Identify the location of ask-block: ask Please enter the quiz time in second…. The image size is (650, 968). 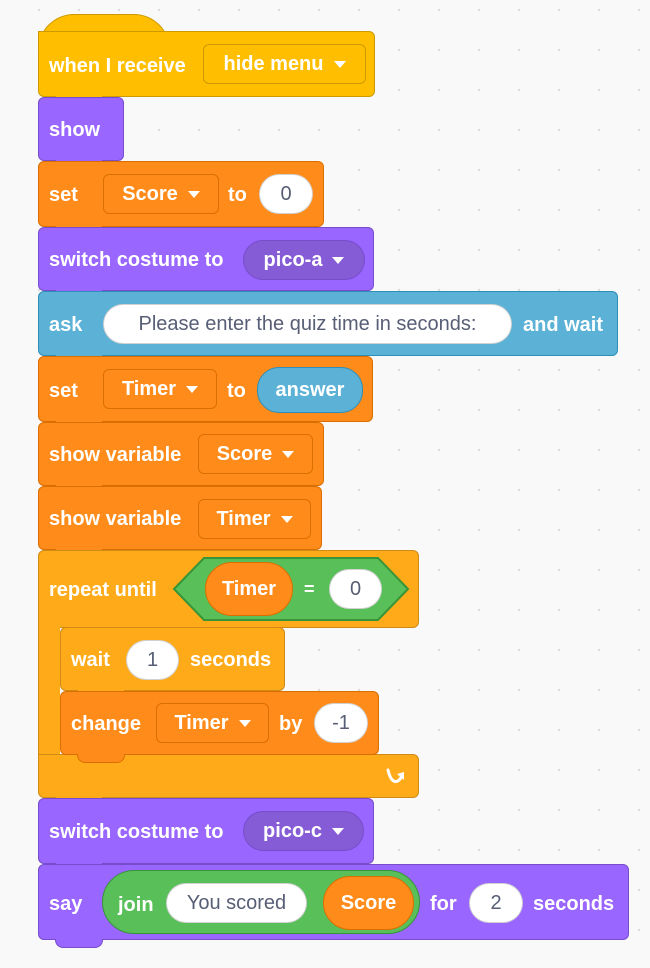
(328, 327).